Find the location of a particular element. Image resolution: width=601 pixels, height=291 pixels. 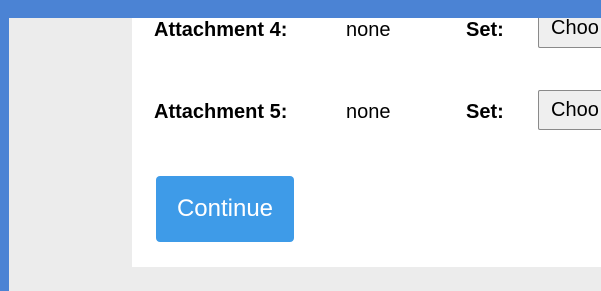

browser-frame-top is located at coordinates (300, 9).